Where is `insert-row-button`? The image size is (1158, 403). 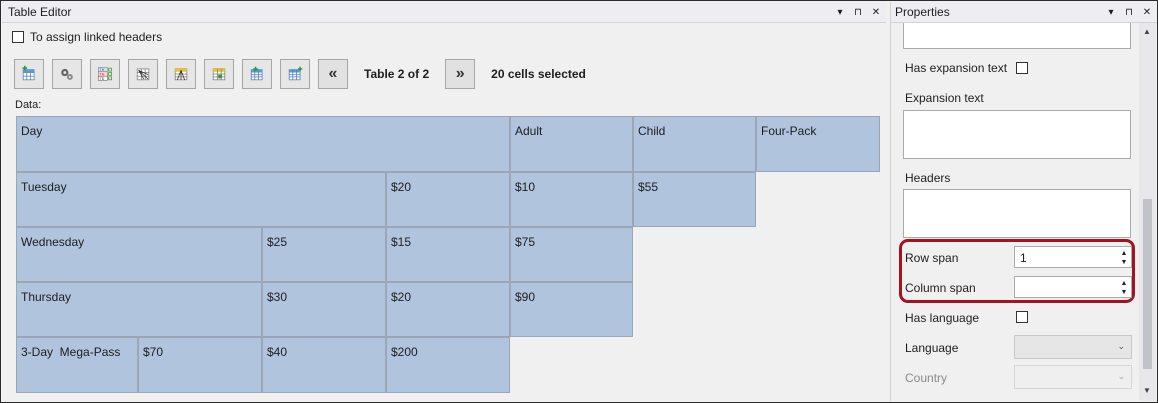
insert-row-button is located at coordinates (257, 74).